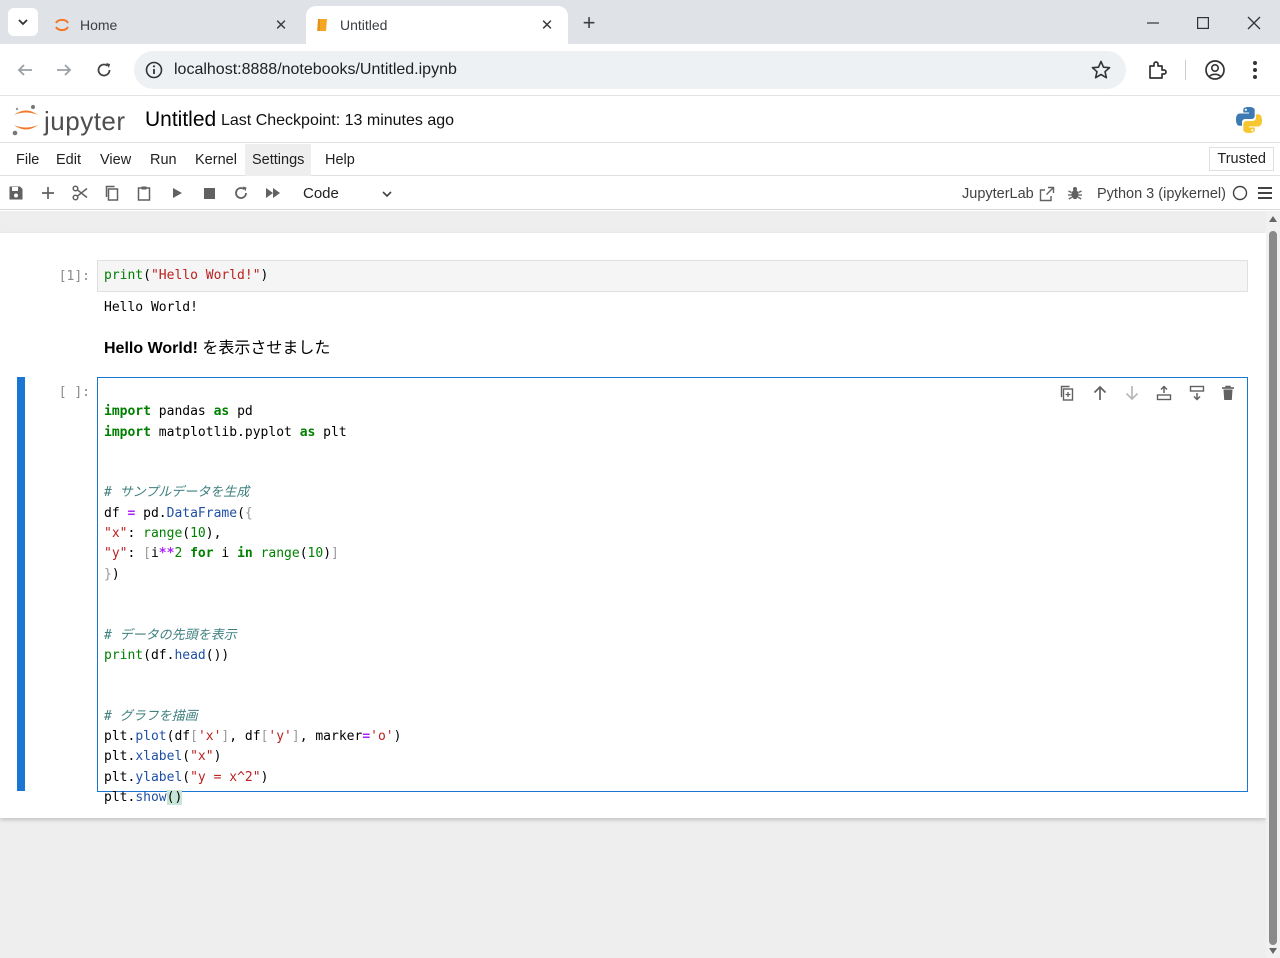  I want to click on jupyter-favicon-icon, so click(62, 25).